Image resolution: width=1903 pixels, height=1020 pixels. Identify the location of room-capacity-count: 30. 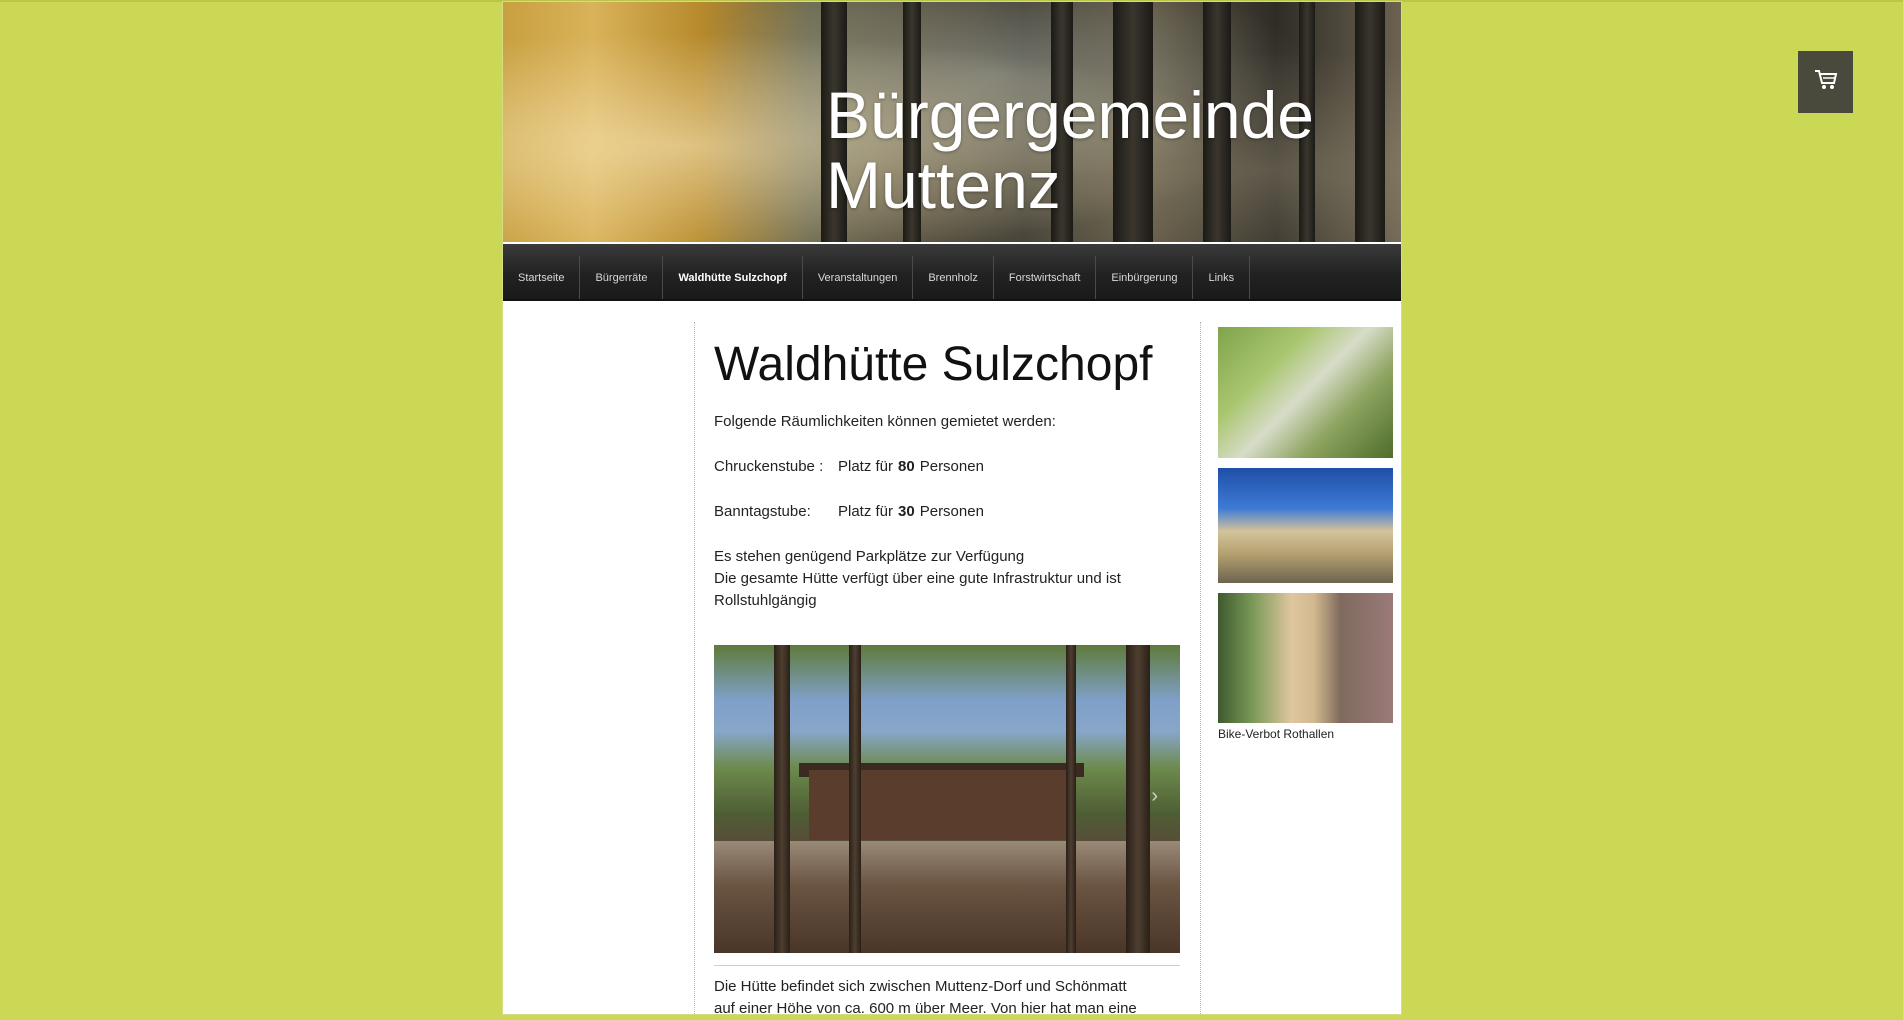
(906, 511).